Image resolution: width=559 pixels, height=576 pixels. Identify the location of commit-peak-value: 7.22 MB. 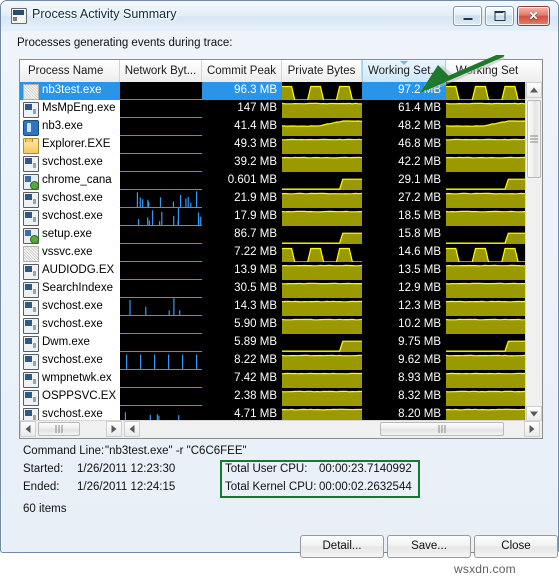
(255, 252).